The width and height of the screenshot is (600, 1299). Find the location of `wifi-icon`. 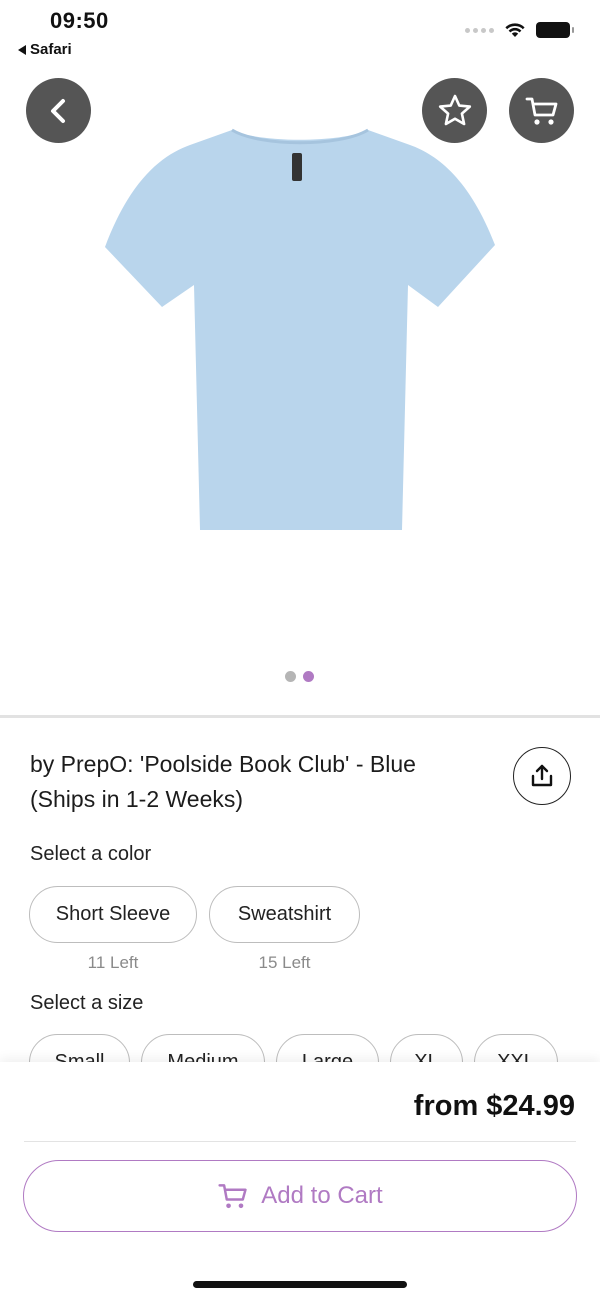

wifi-icon is located at coordinates (515, 30).